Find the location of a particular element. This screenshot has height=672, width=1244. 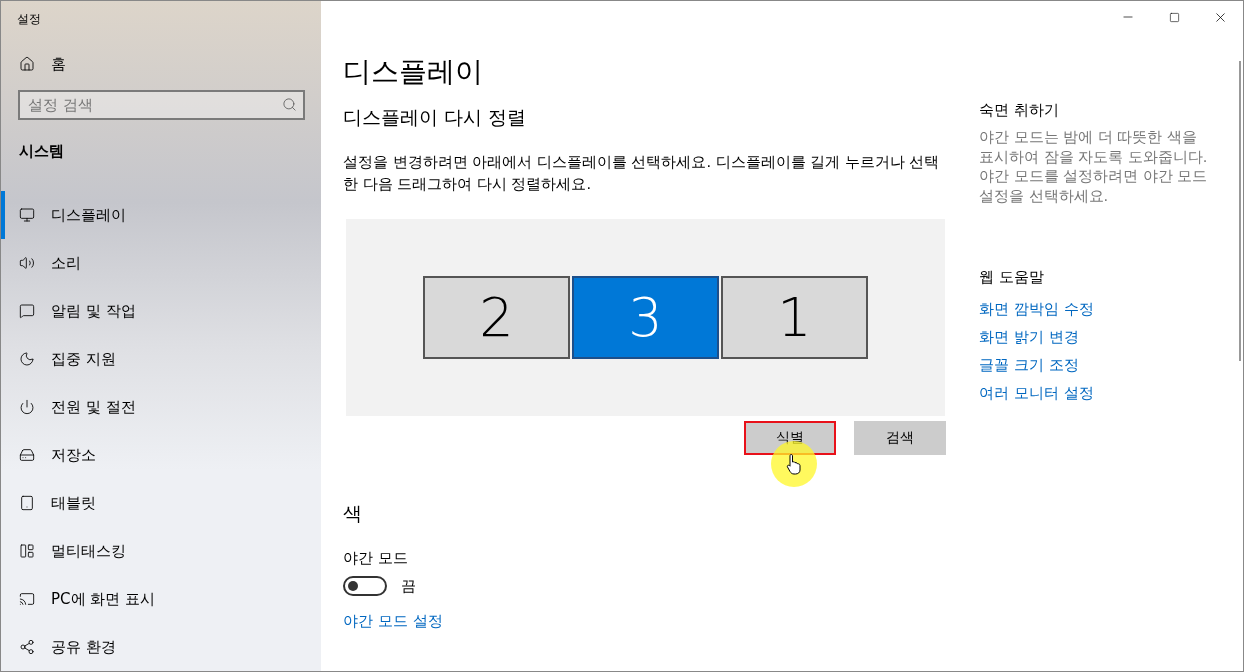

toggle-state: 끔 is located at coordinates (408, 586).